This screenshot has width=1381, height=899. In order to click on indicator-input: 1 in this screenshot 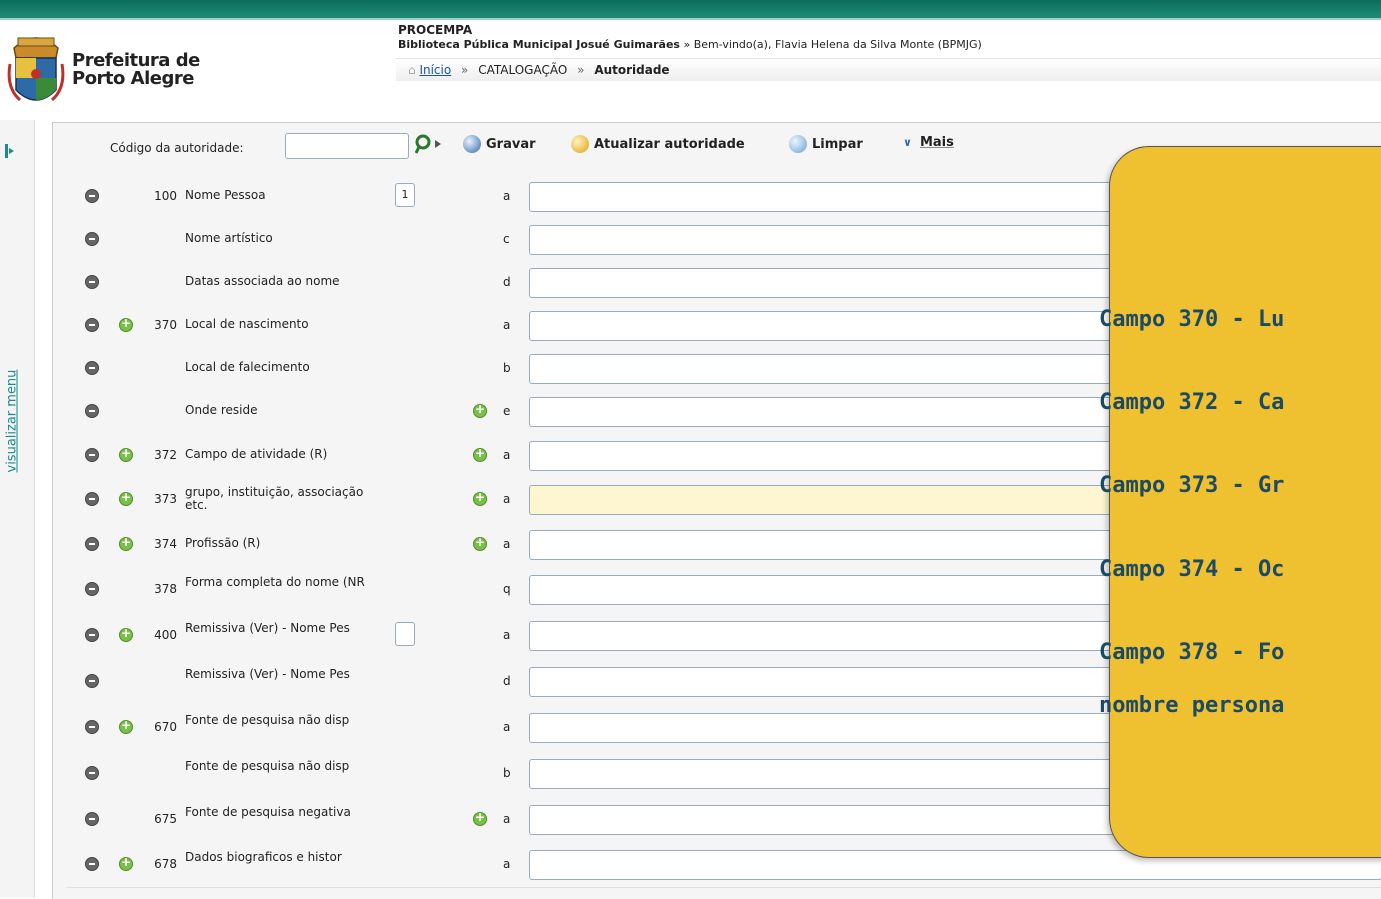, I will do `click(405, 194)`.